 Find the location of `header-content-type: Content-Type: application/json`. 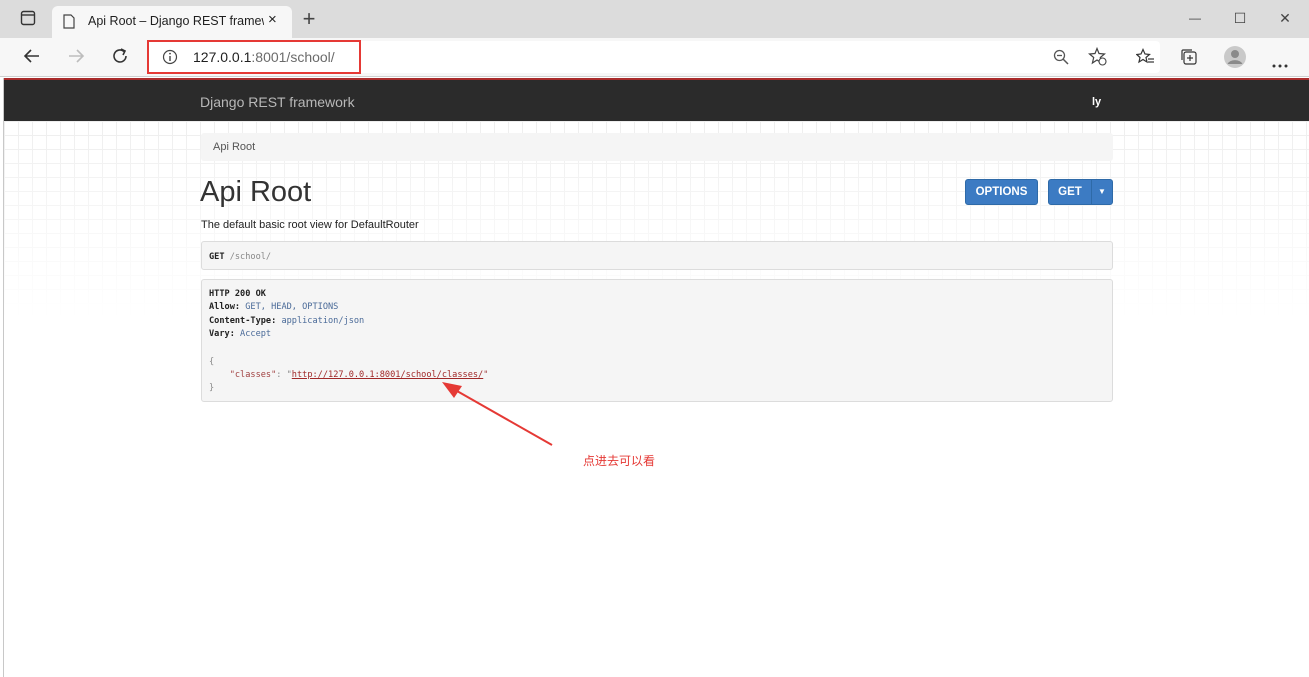

header-content-type: Content-Type: application/json is located at coordinates (287, 321).